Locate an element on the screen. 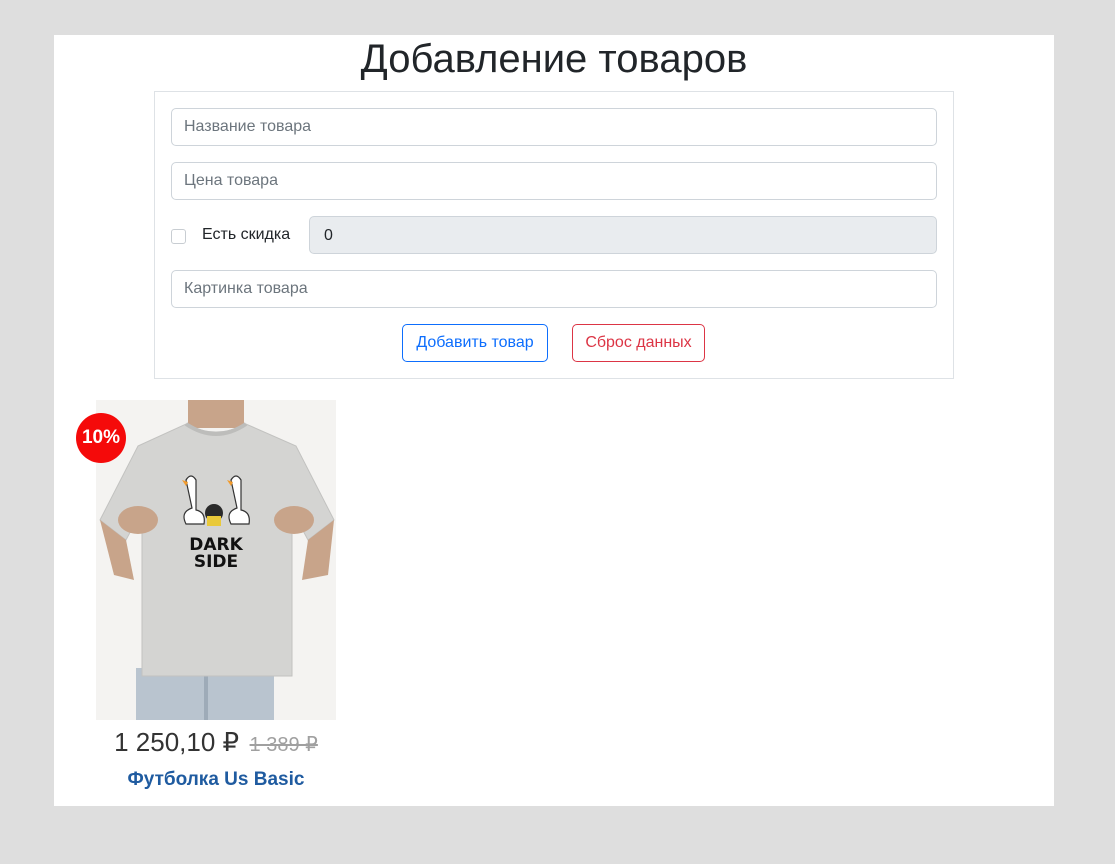  product-image: DARK SIDE is located at coordinates (216, 560).